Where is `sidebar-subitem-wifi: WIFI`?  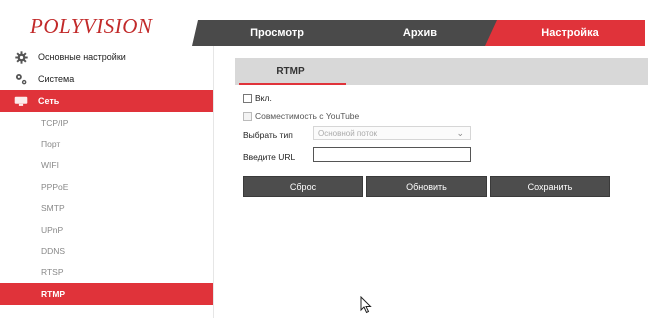 sidebar-subitem-wifi: WIFI is located at coordinates (106, 165).